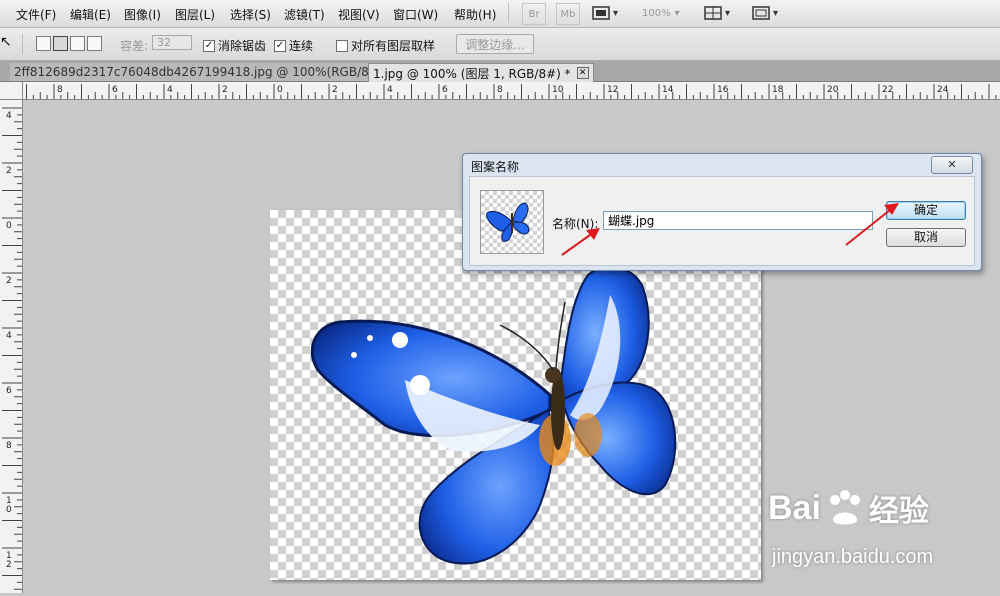 This screenshot has width=1000, height=596. I want to click on ruler-label: 22, so click(887, 90).